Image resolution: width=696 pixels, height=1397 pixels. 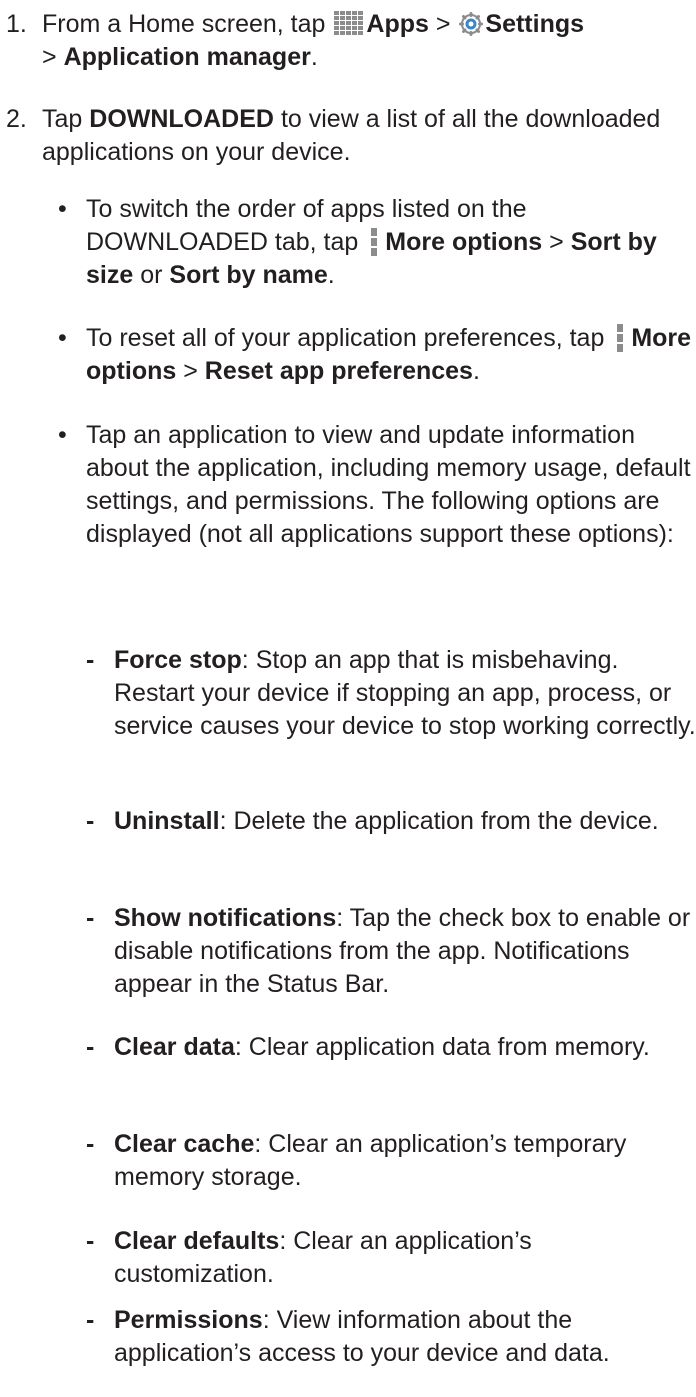 What do you see at coordinates (174, 1047) in the screenshot?
I see `option-term: Clear data` at bounding box center [174, 1047].